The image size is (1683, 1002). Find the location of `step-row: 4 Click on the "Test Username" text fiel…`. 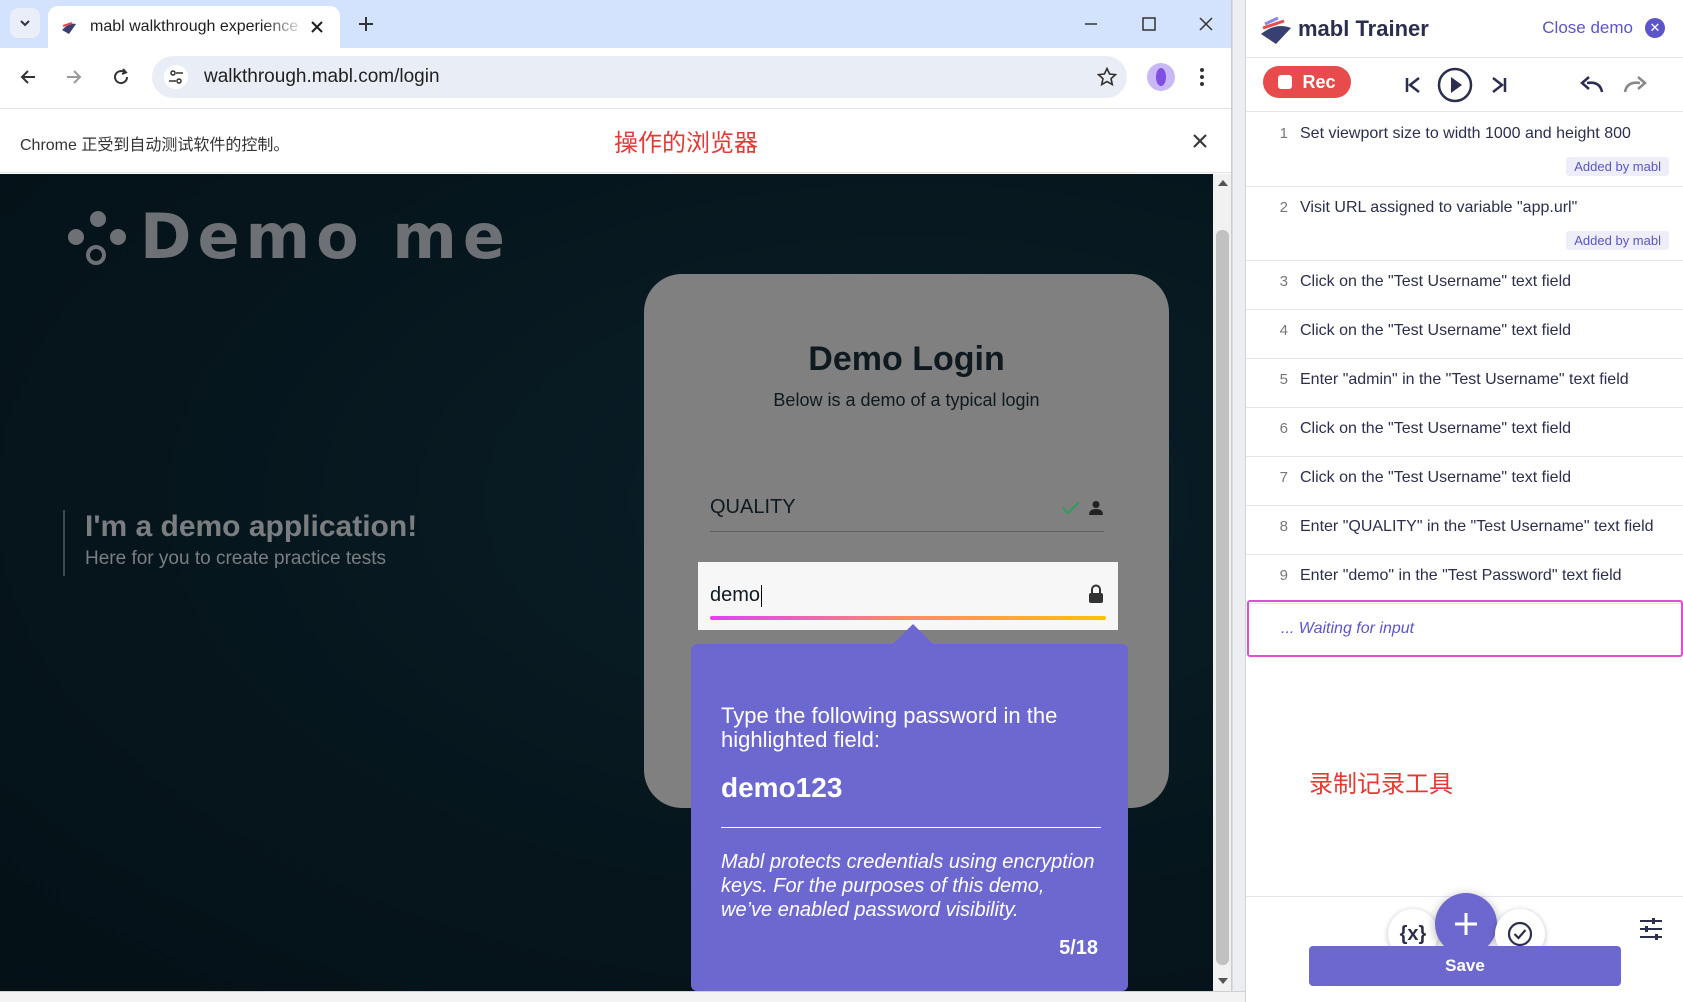

step-row: 4 Click on the "Test Username" text fiel… is located at coordinates (1464, 334).